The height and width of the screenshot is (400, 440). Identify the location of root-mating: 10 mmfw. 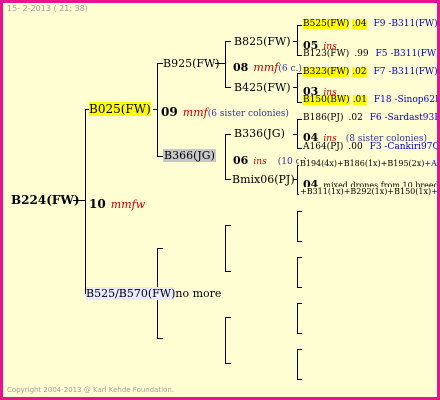
(117, 202).